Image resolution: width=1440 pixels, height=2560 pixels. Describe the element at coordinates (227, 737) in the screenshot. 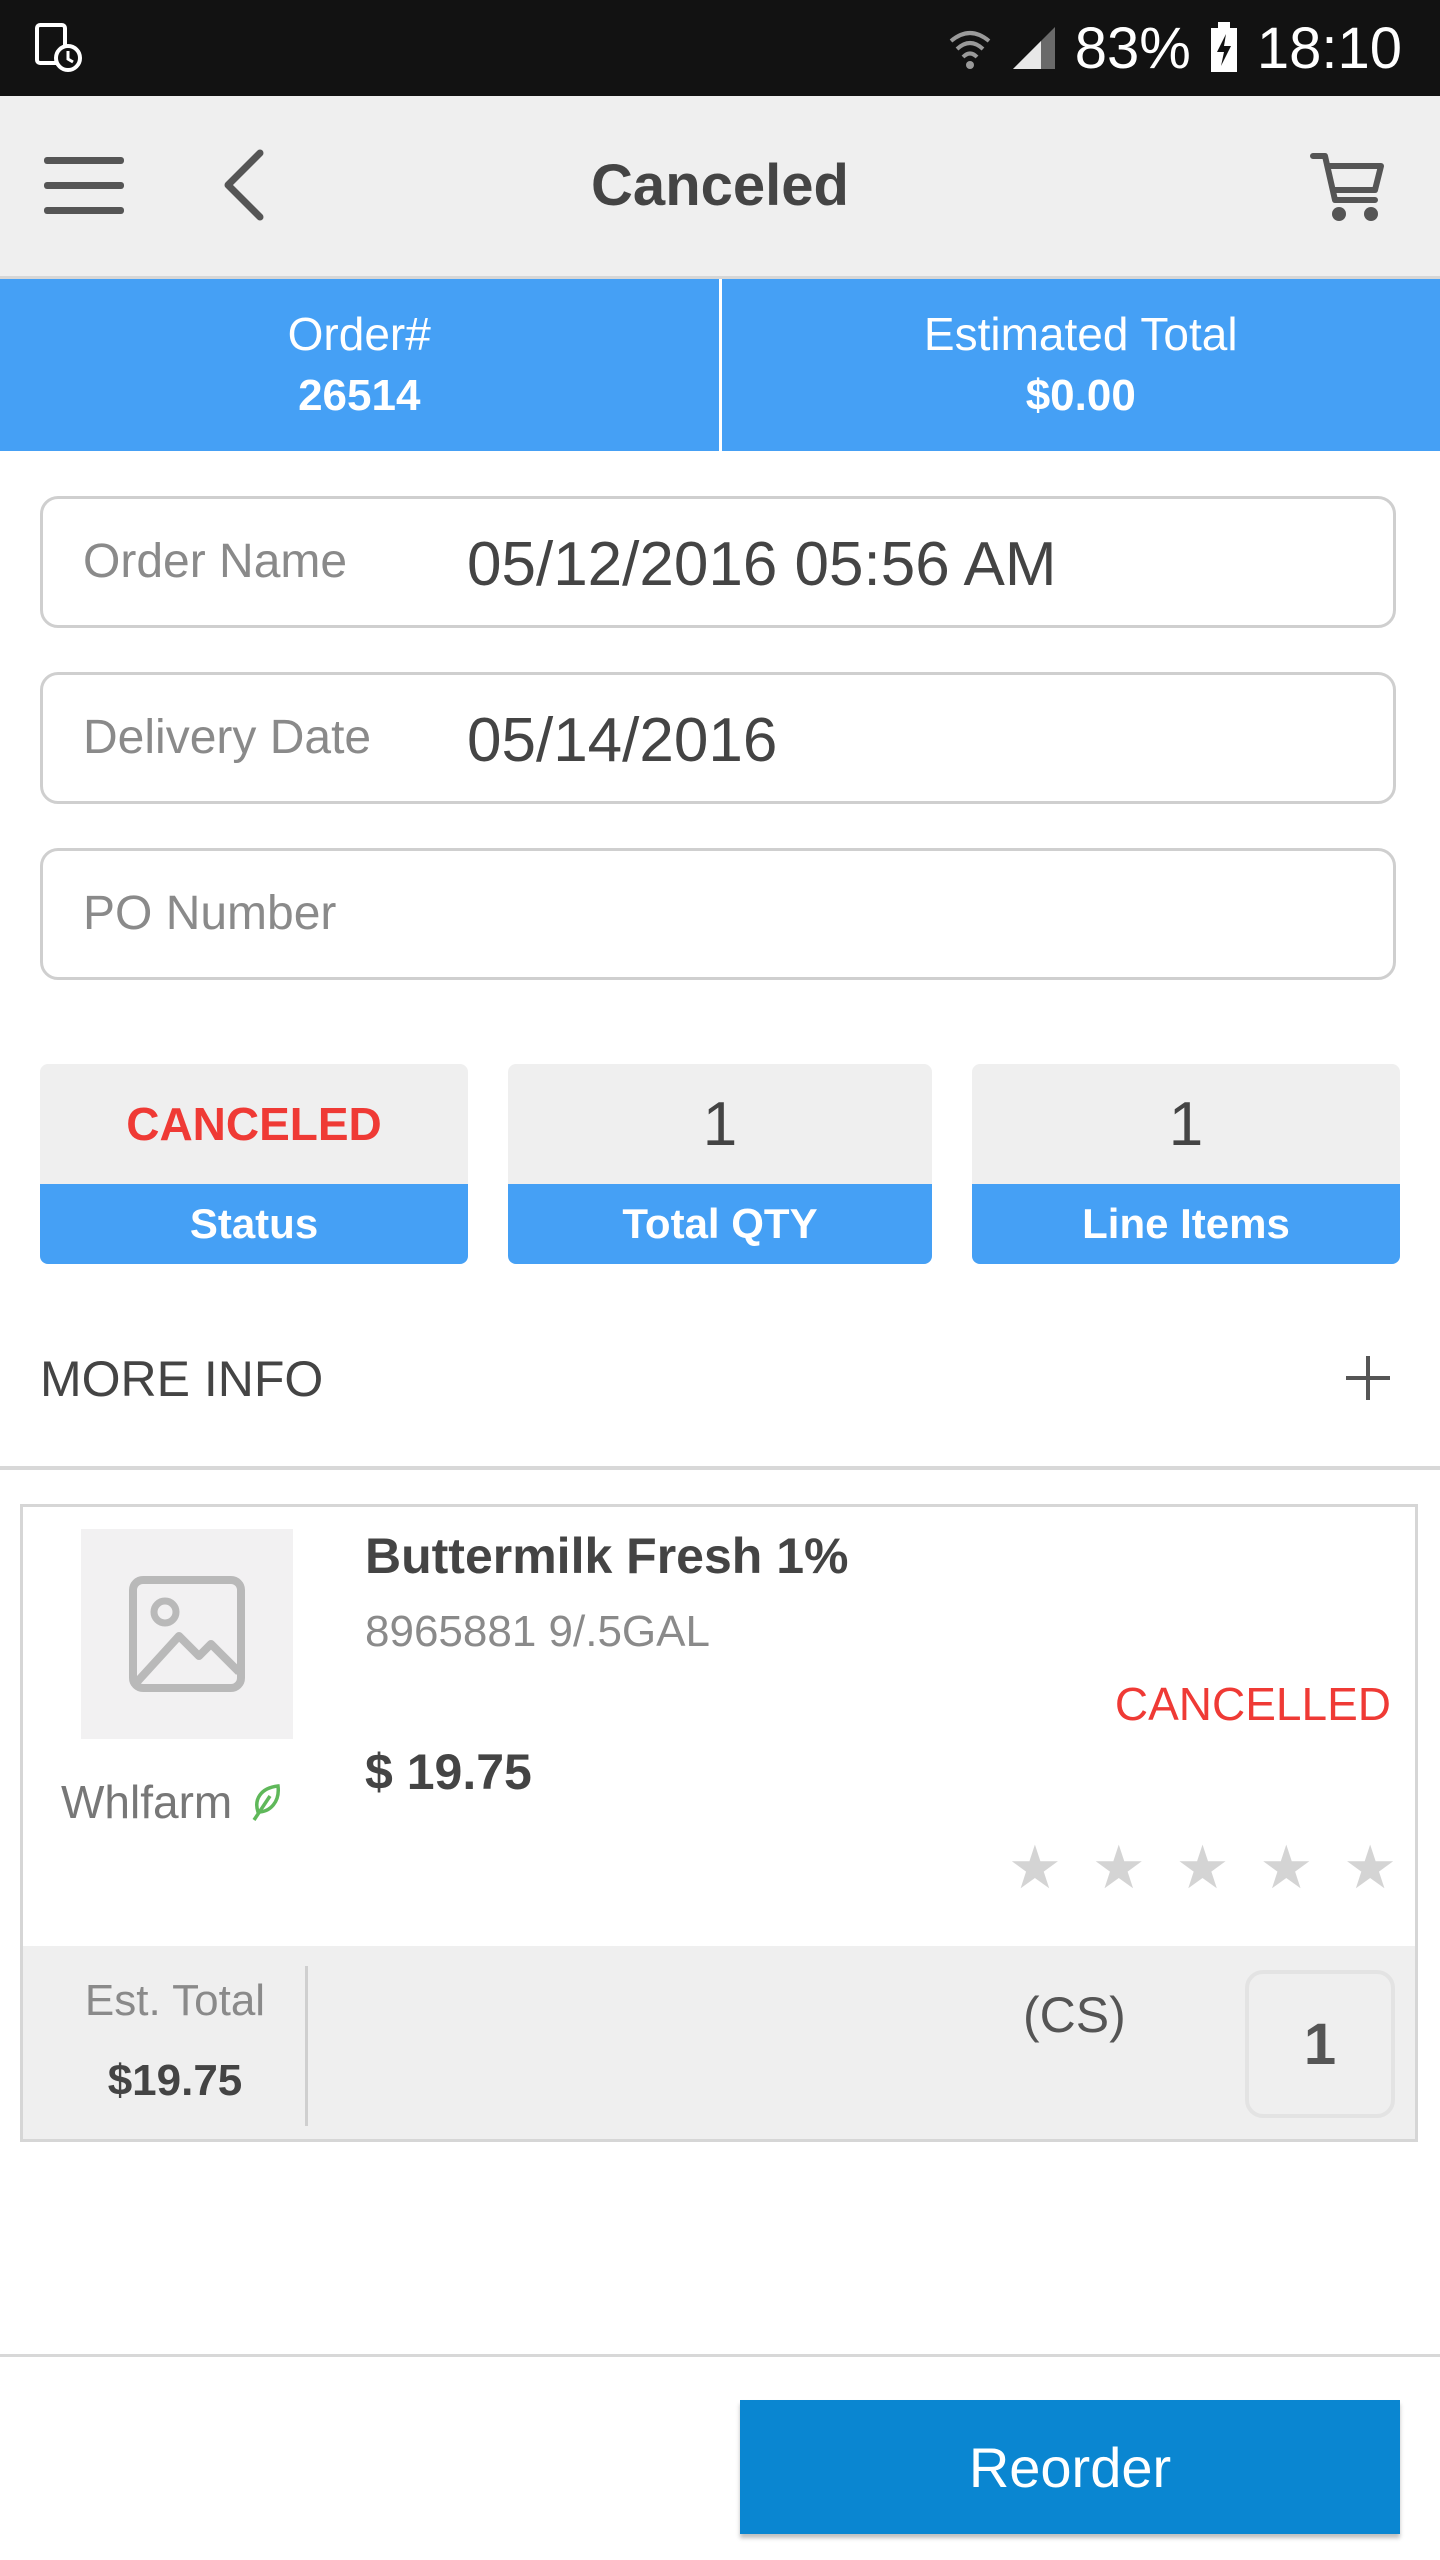

I see `delivery-date-label: Delivery Date` at that location.